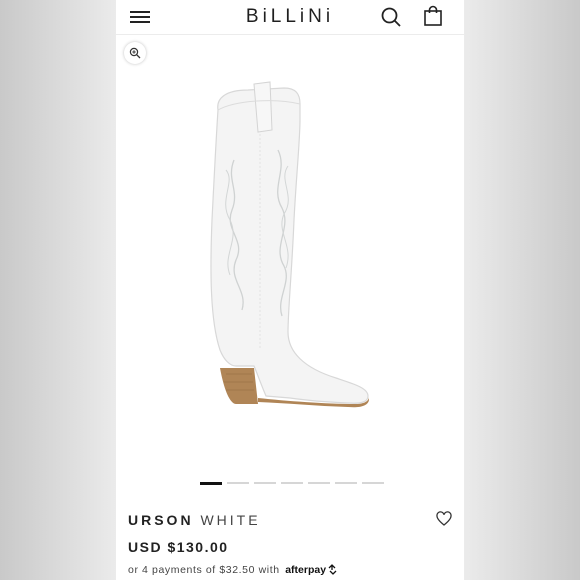 The image size is (580, 580). I want to click on installment-info: or 4 payments of $32.50 with afterpay, so click(233, 570).